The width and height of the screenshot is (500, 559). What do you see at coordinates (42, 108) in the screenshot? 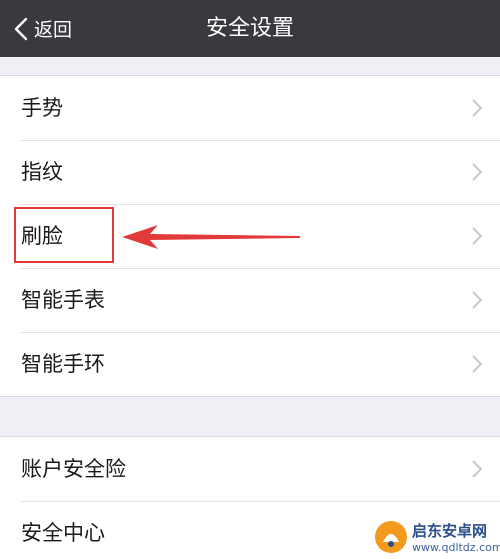
I see `settings-item-label: 手势` at bounding box center [42, 108].